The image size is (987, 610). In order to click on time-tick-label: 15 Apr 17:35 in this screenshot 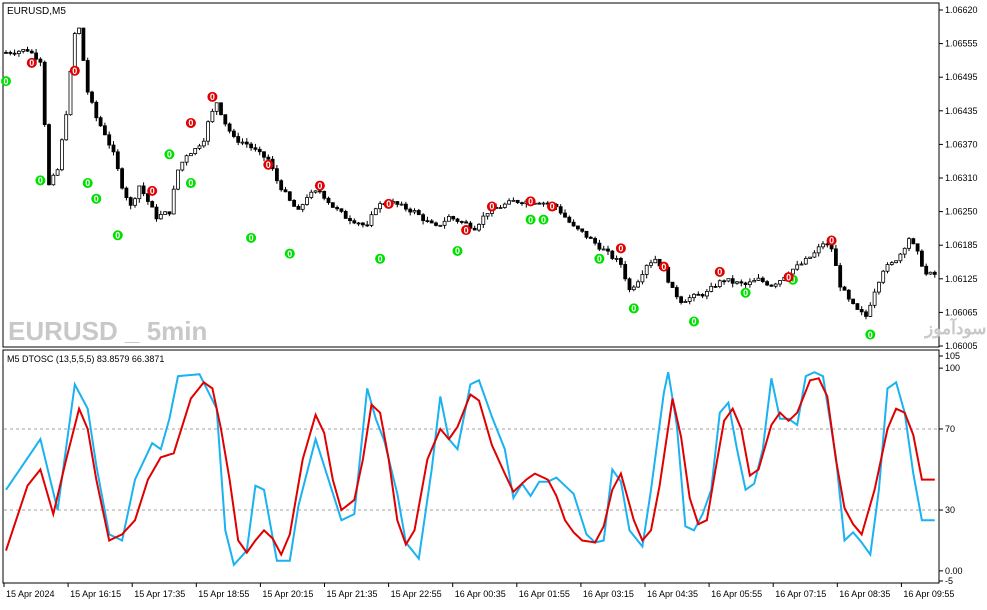, I will do `click(159, 594)`.